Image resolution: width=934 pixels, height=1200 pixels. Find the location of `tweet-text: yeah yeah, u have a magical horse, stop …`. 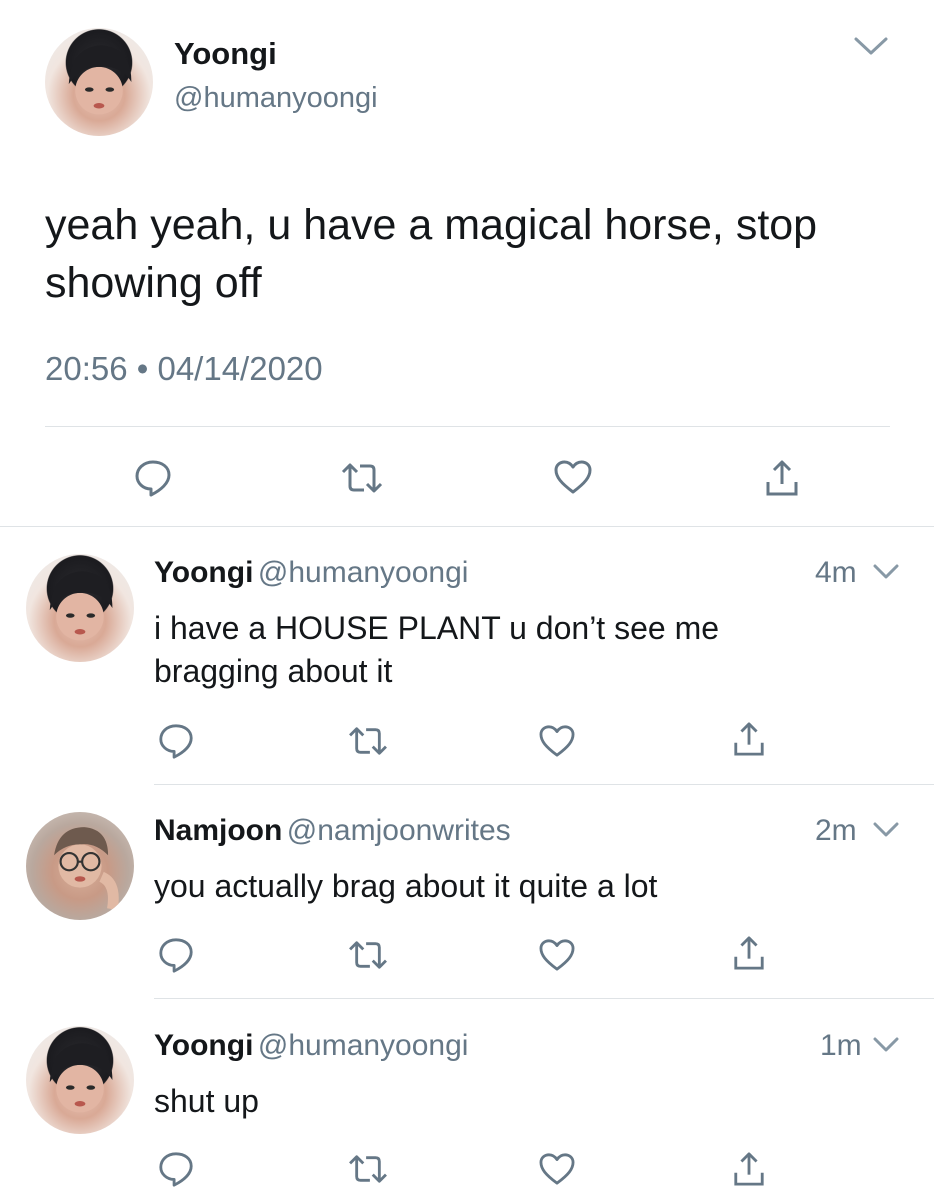

tweet-text: yeah yeah, u have a magical horse, stop … is located at coordinates (431, 254).